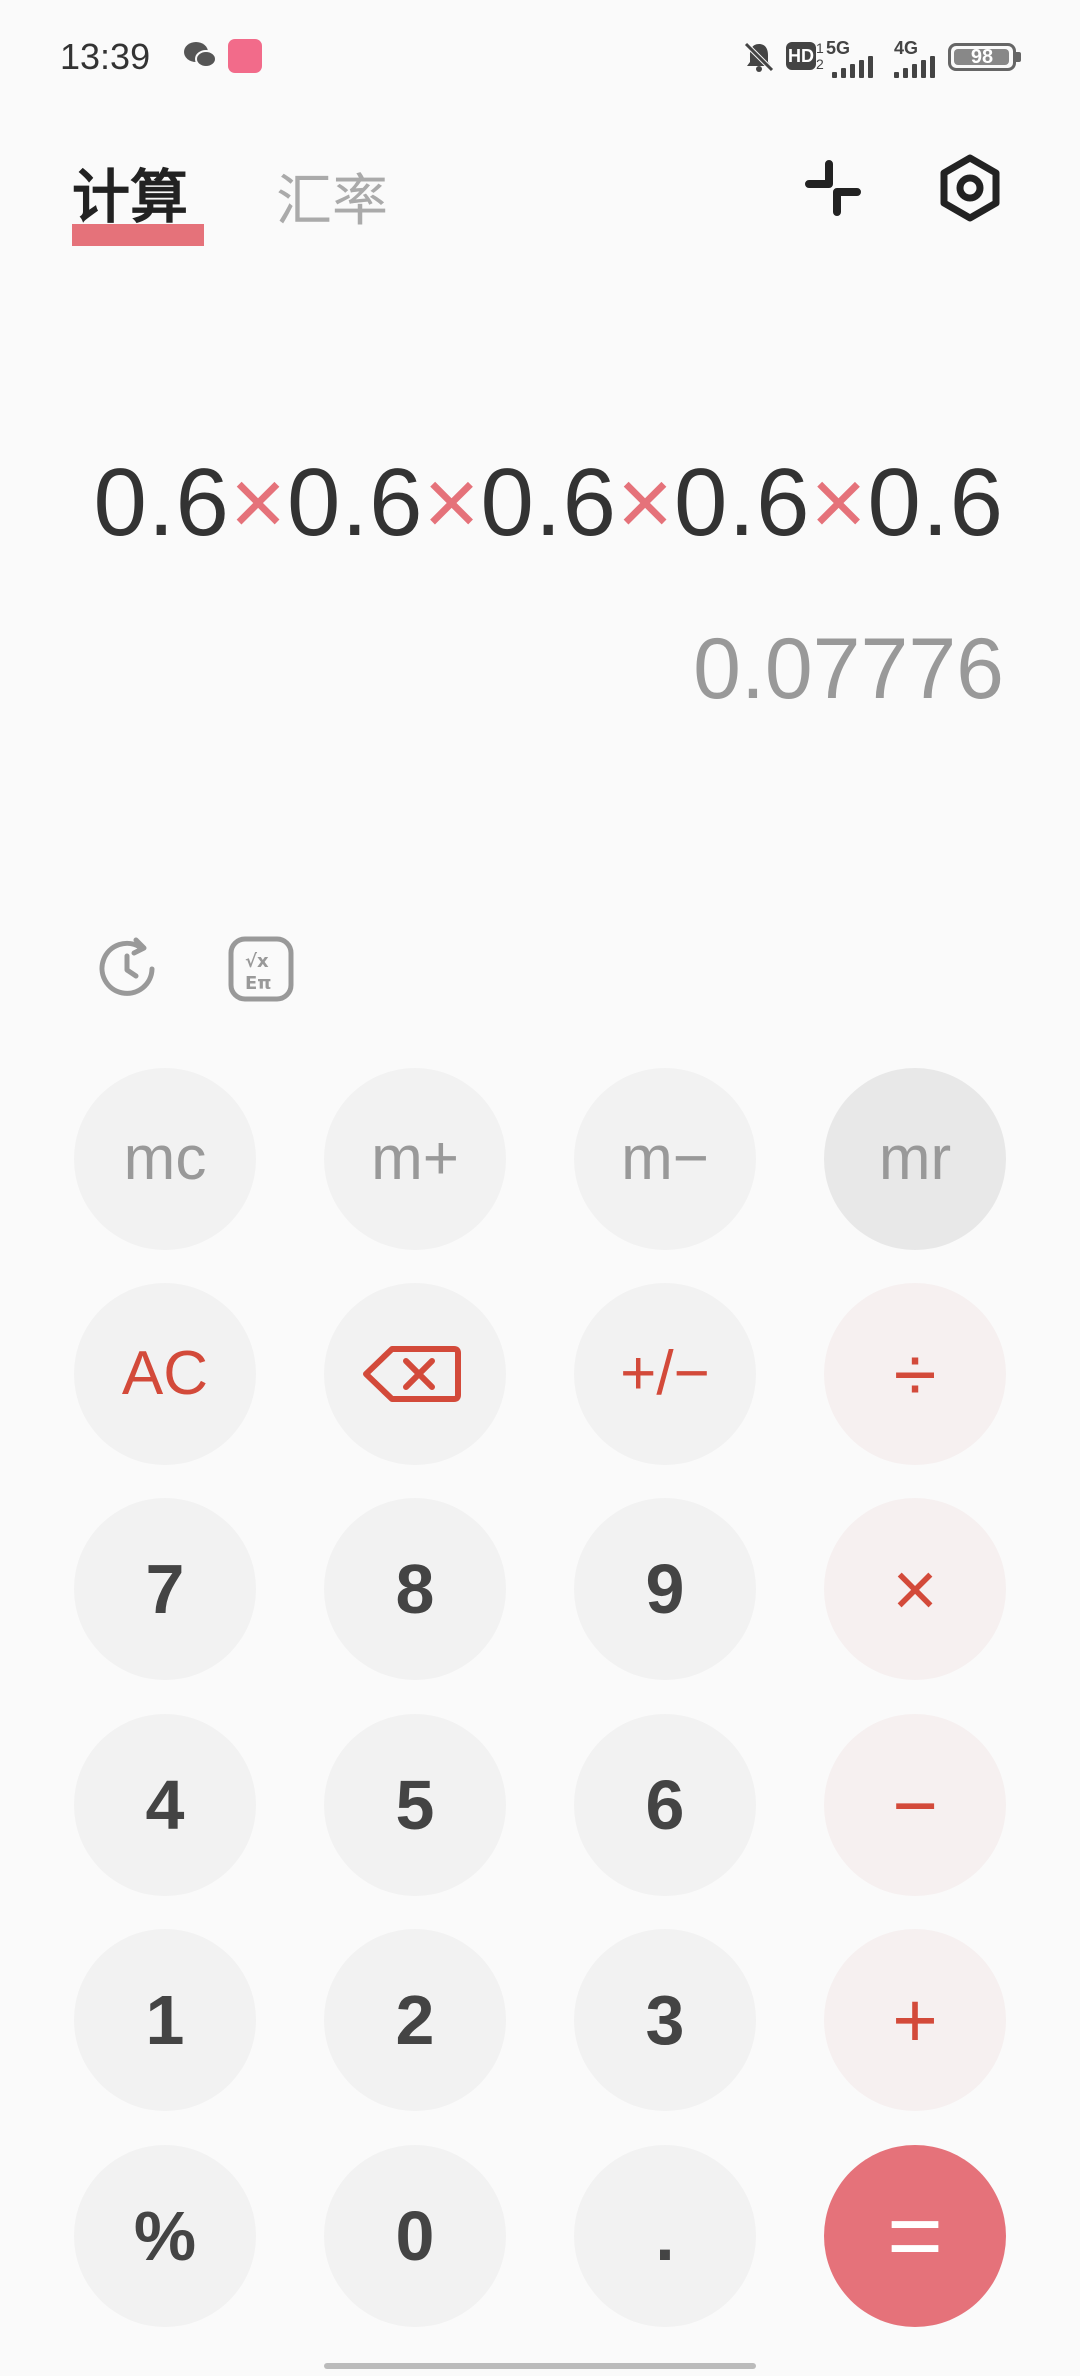 The image size is (1080, 2376). Describe the element at coordinates (412, 1374) in the screenshot. I see `backspace-icon` at that location.